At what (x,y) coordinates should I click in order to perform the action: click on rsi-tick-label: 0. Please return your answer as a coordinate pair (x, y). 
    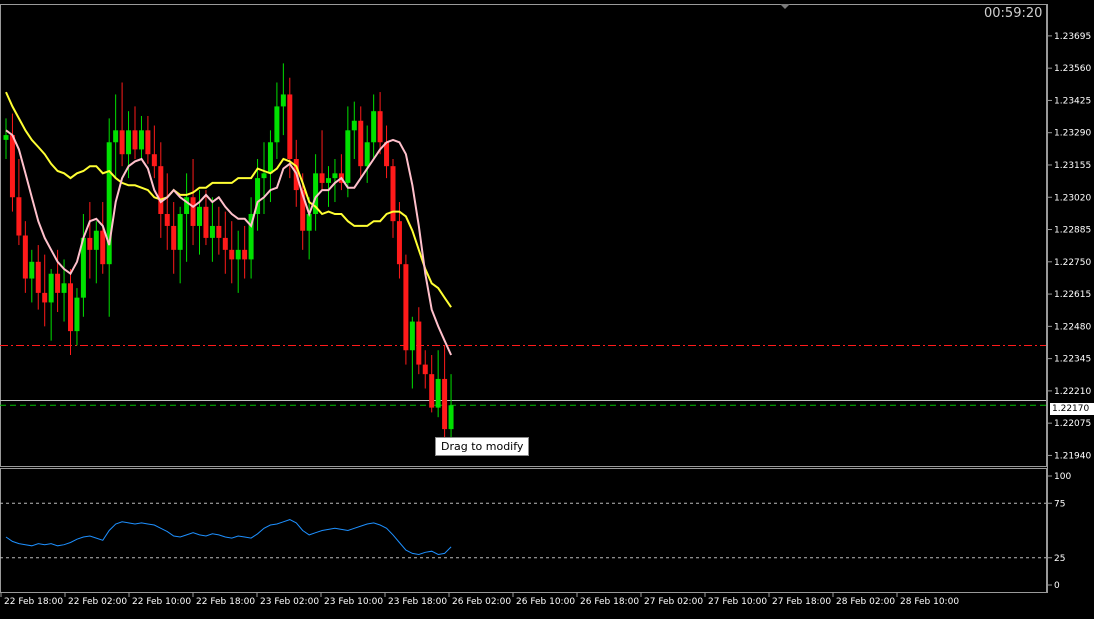
    Looking at the image, I should click on (1057, 586).